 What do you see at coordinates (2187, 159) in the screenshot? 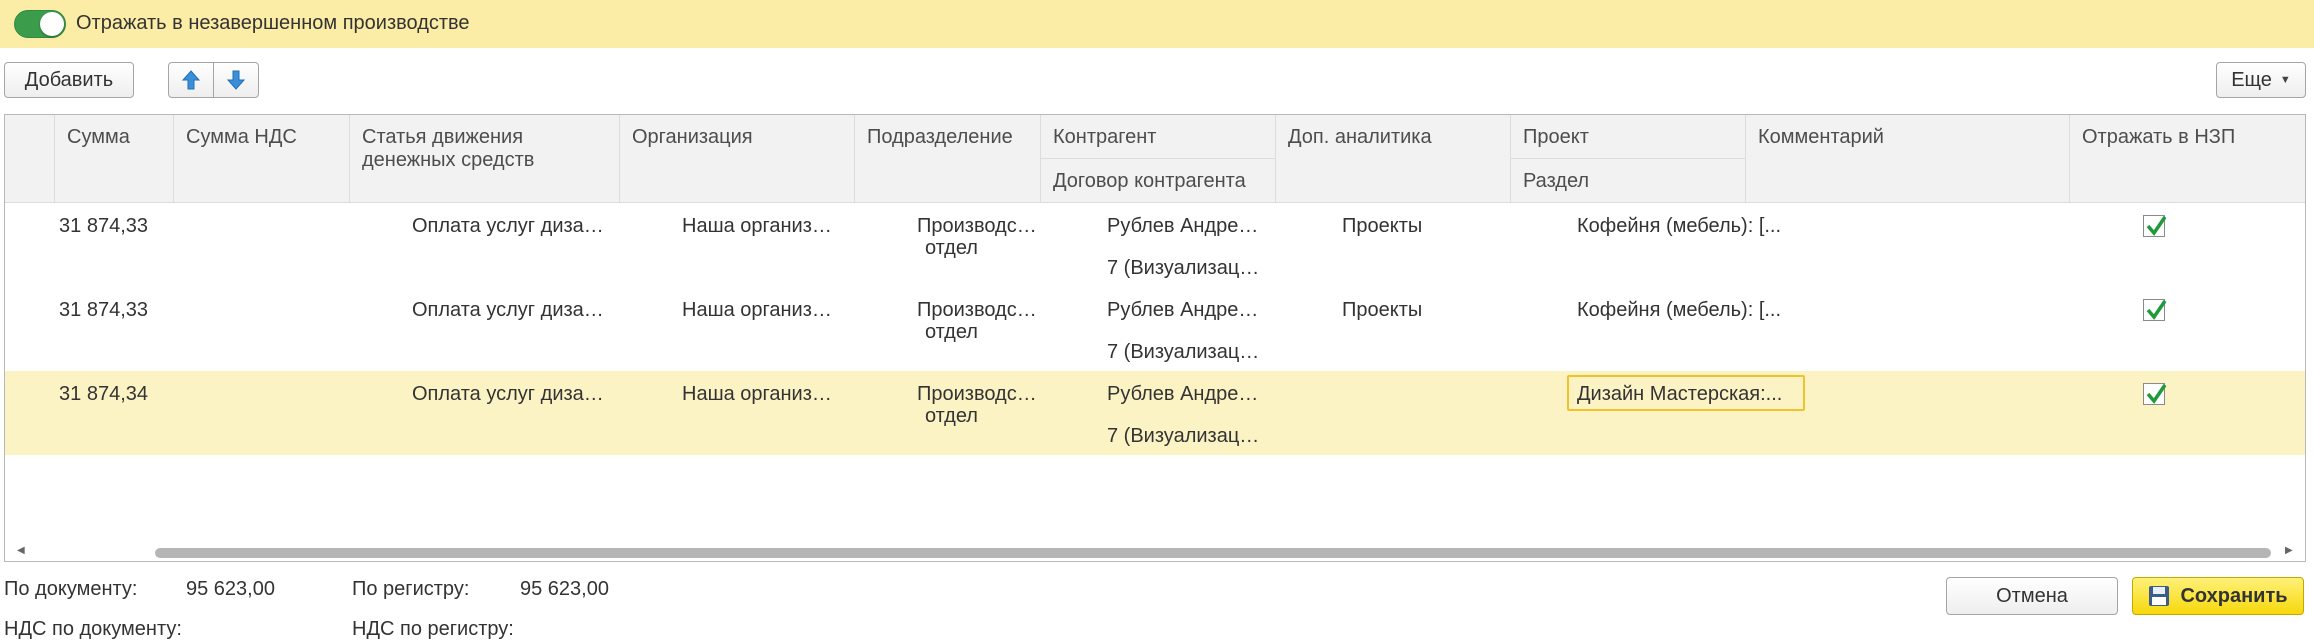
I see `column-header-wip: Отражать в НЗП` at bounding box center [2187, 159].